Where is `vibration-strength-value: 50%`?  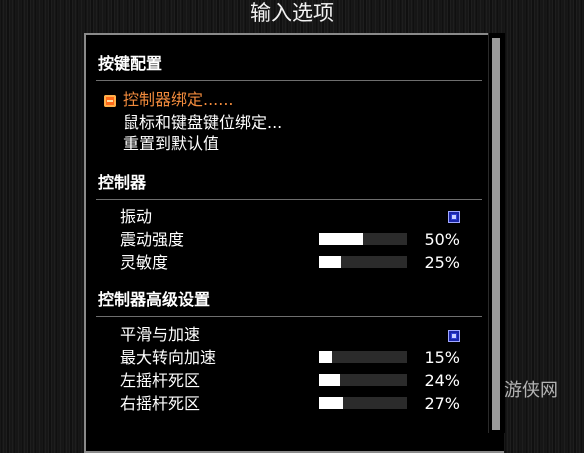 vibration-strength-value: 50% is located at coordinates (442, 239).